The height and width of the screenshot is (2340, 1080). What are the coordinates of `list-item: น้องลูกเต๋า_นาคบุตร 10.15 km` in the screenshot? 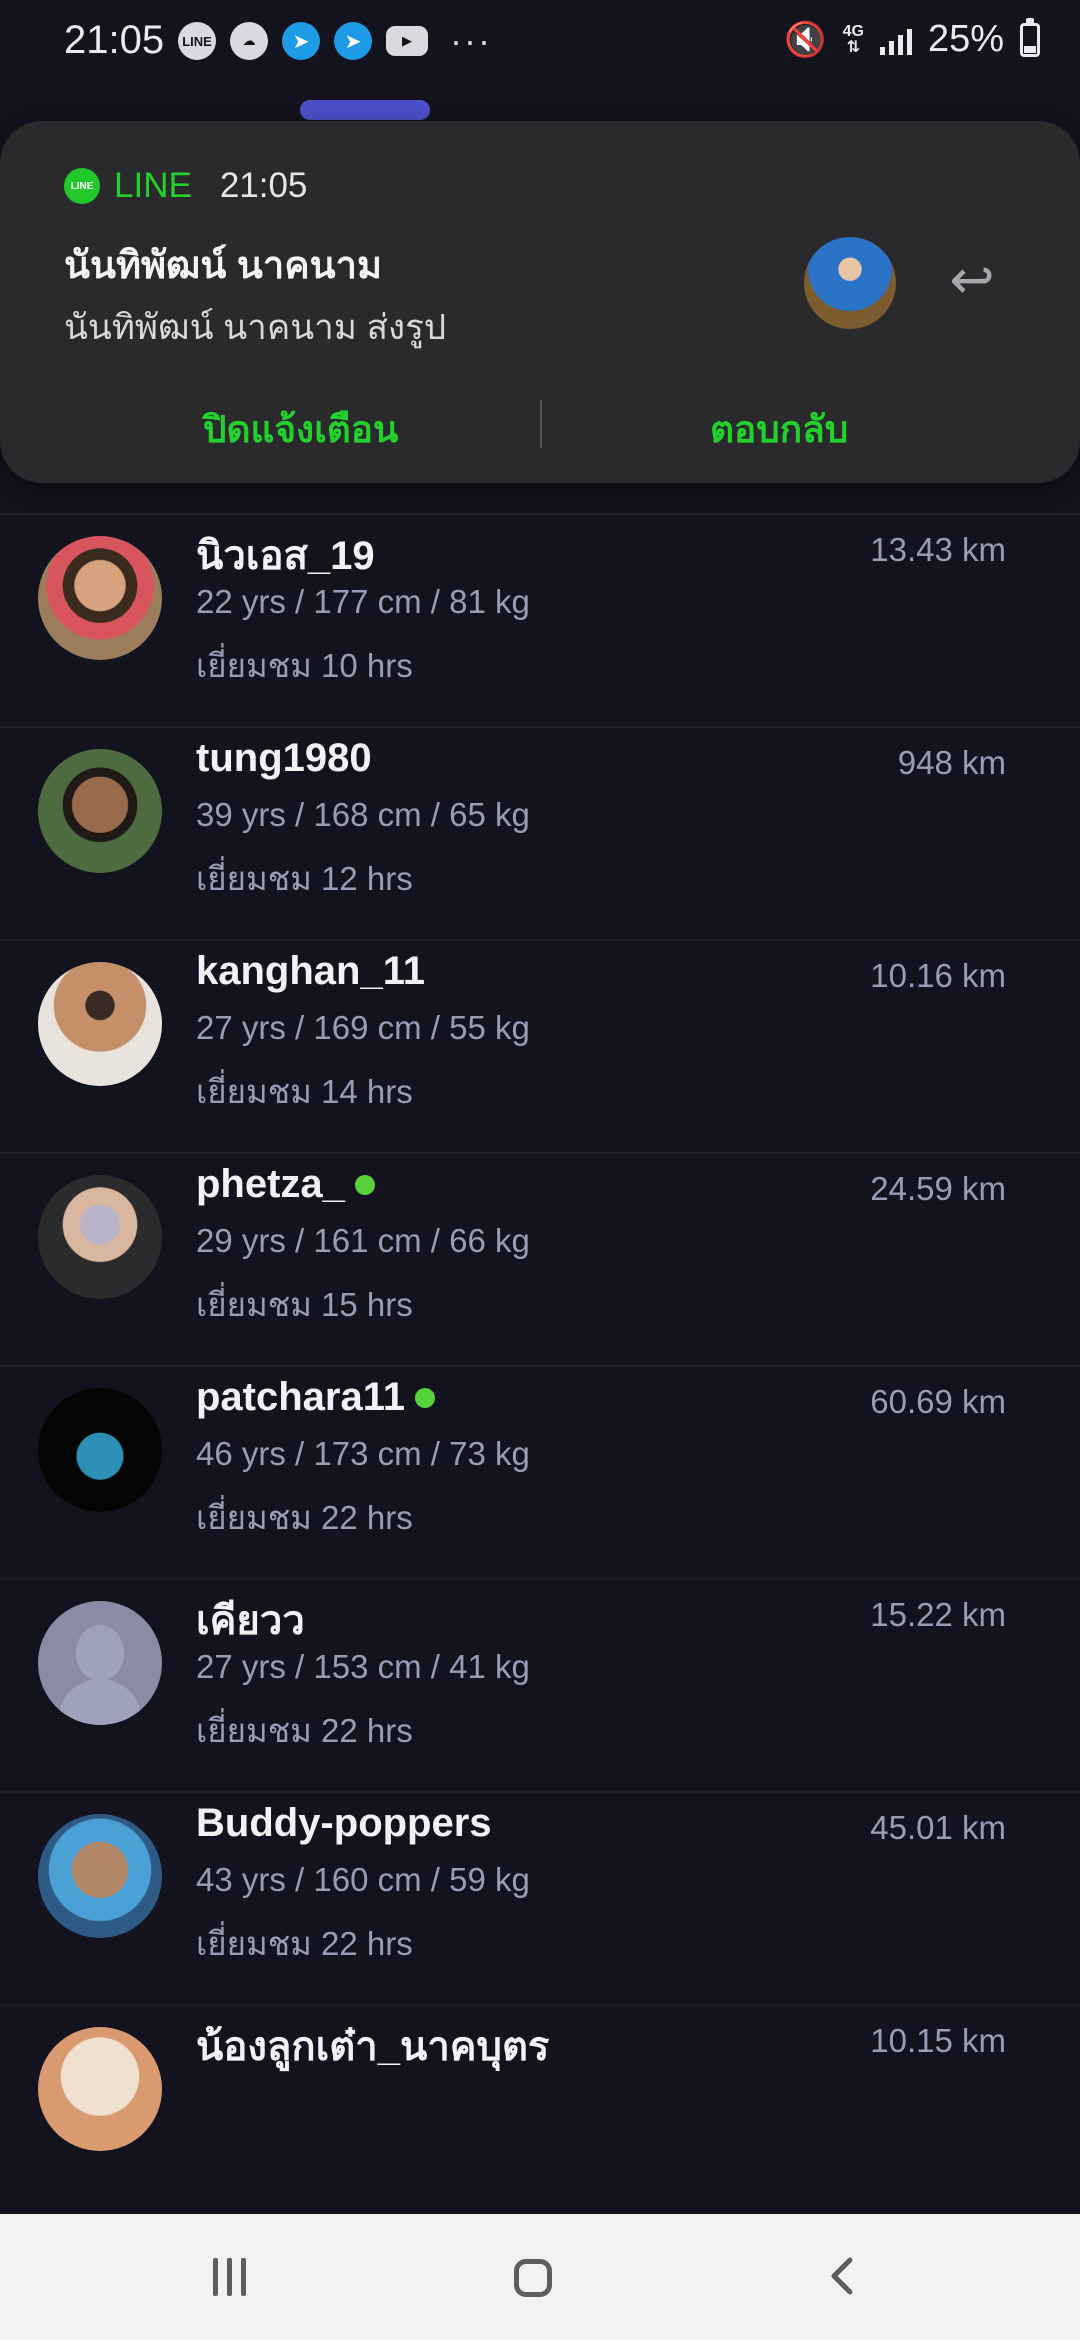 It's located at (540, 2111).